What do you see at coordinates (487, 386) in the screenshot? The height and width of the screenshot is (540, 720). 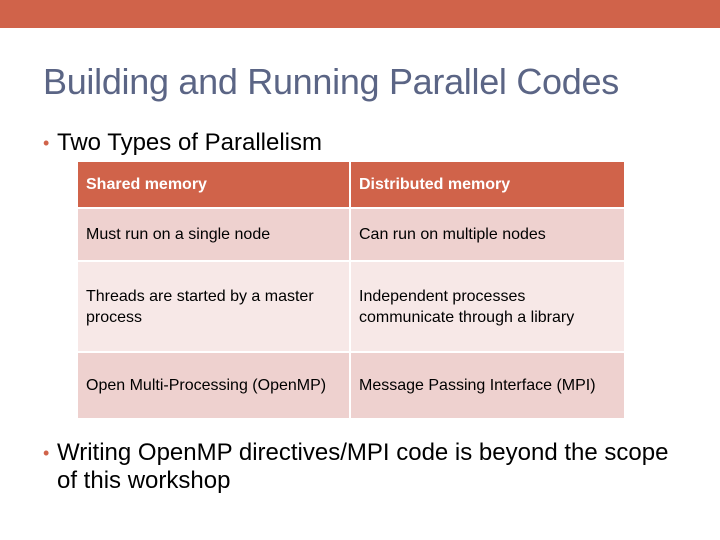 I see `table-cell: Message Passing Interface (MPI)` at bounding box center [487, 386].